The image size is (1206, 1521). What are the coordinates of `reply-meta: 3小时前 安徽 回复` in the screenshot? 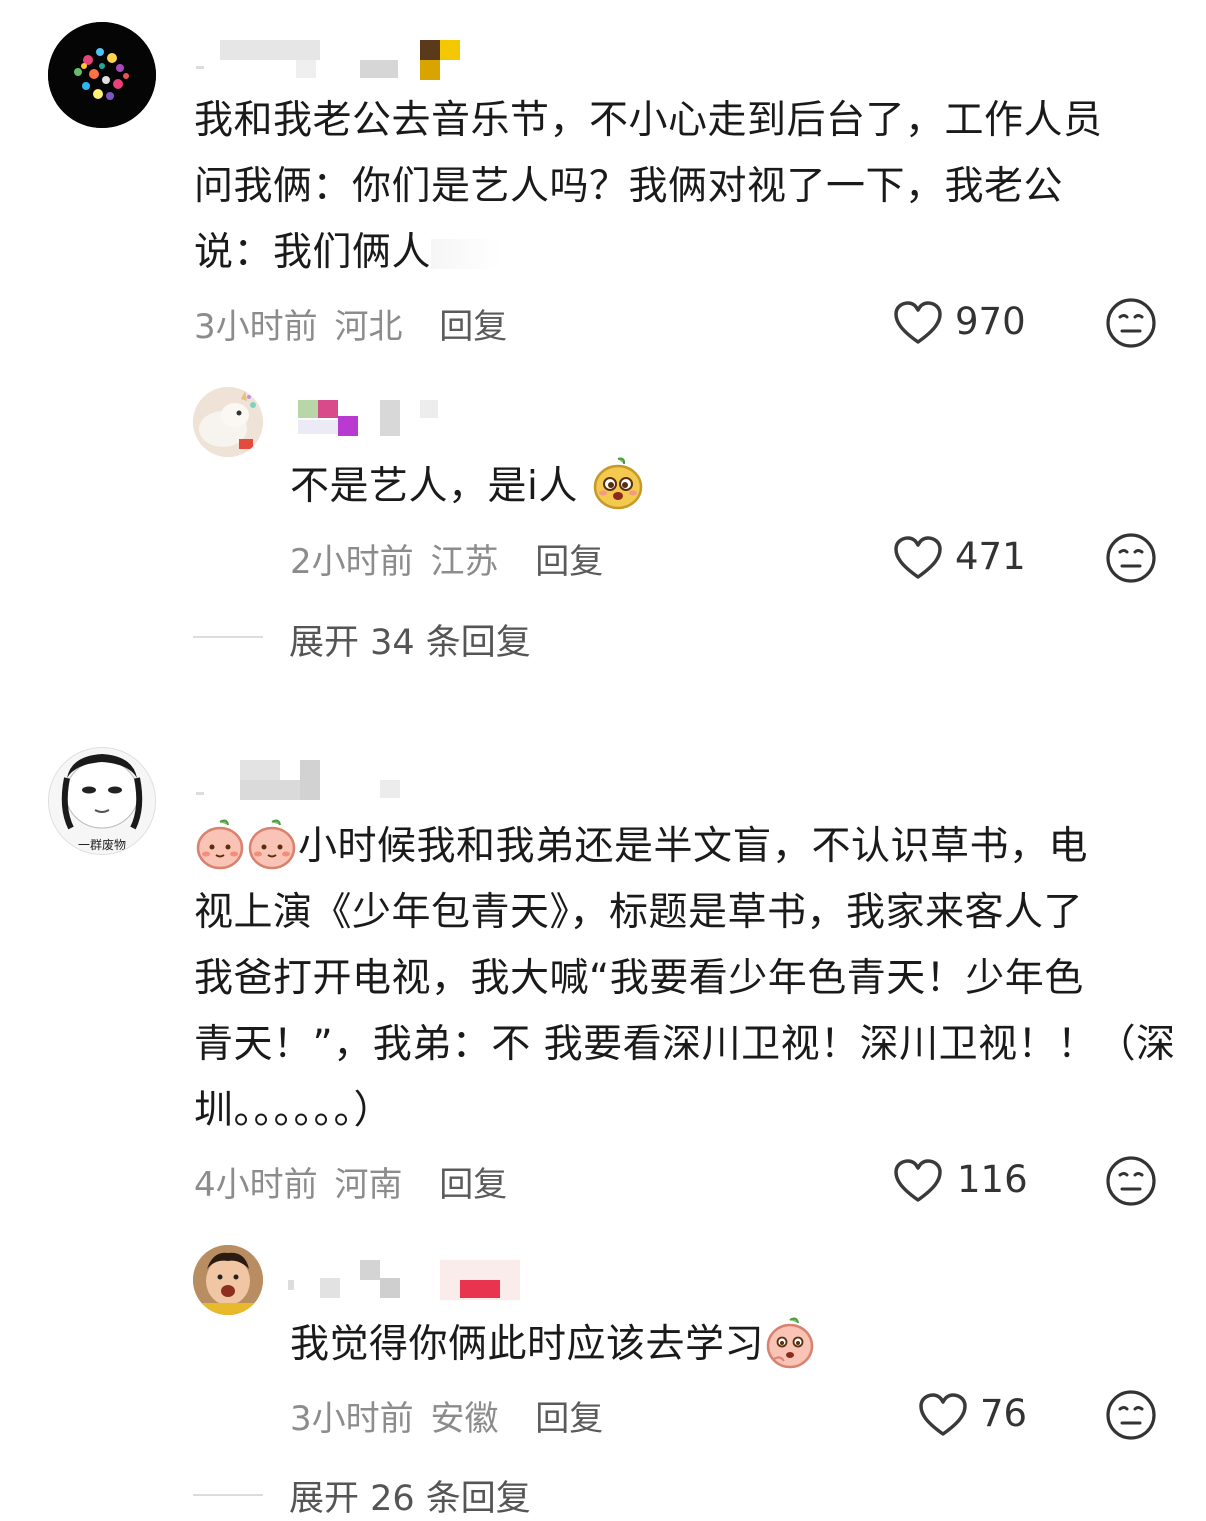 It's located at (446, 1415).